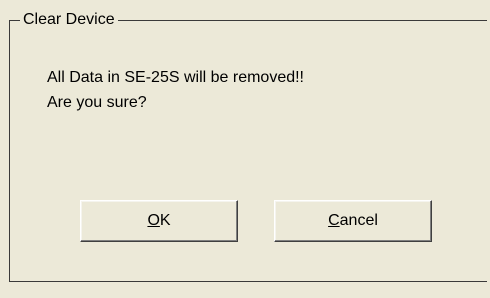 The width and height of the screenshot is (490, 298). I want to click on confirm-question: Are you sure?, so click(97, 102).